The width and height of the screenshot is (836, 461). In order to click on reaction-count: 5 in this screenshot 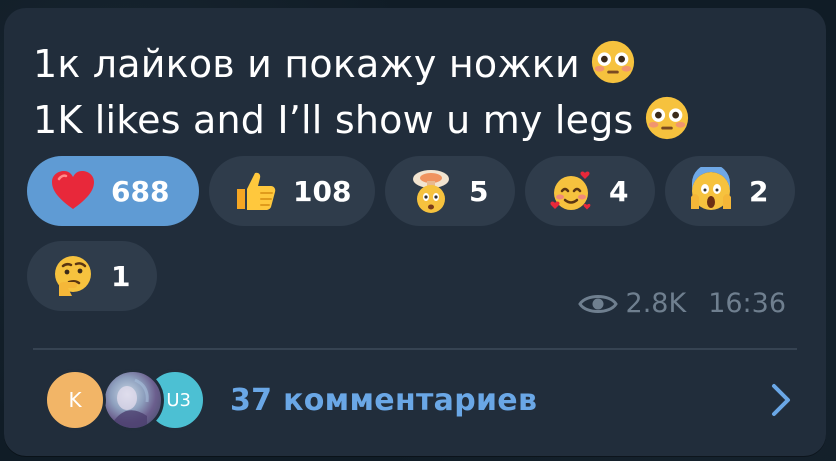, I will do `click(479, 191)`.